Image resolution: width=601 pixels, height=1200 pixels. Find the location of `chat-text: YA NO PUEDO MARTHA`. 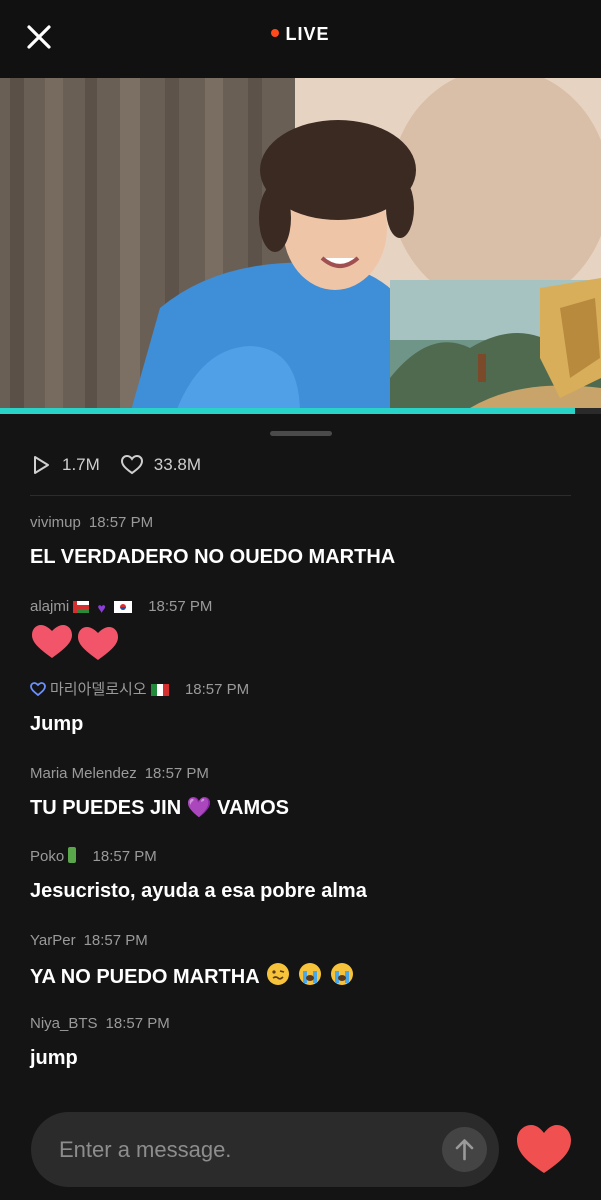

chat-text: YA NO PUEDO MARTHA is located at coordinates (144, 976).